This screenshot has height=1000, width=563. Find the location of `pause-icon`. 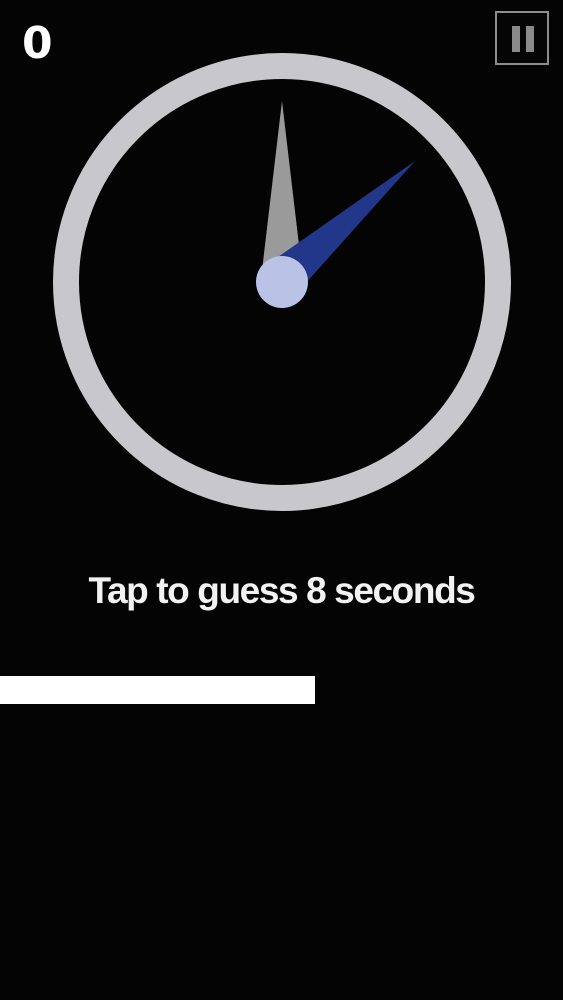

pause-icon is located at coordinates (516, 39).